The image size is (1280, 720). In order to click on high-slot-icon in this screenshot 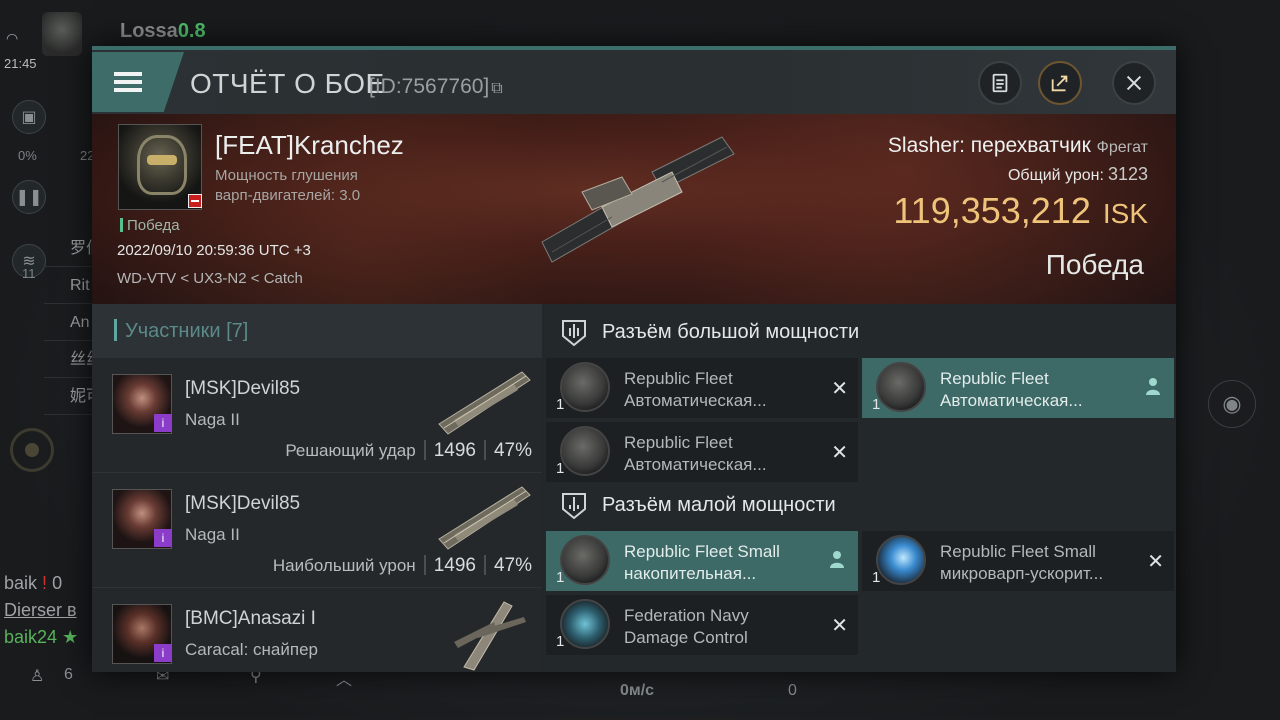, I will do `click(574, 333)`.